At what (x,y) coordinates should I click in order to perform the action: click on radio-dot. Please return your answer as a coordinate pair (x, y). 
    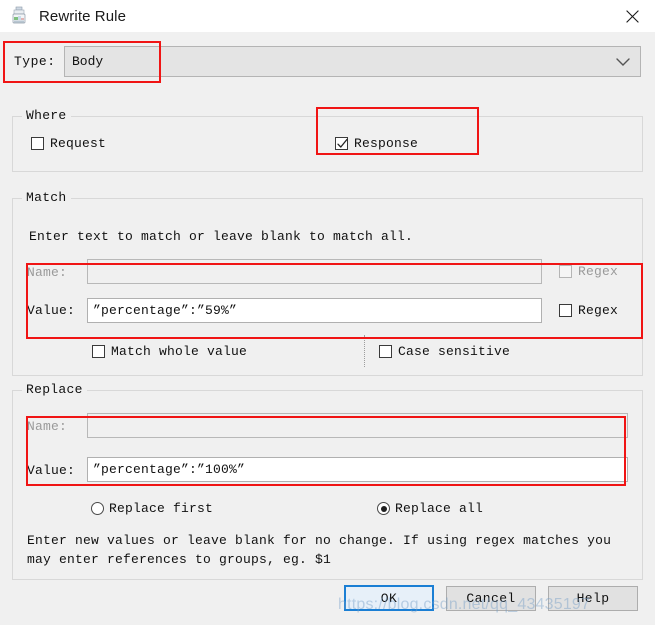
    Looking at the image, I should click on (383, 508).